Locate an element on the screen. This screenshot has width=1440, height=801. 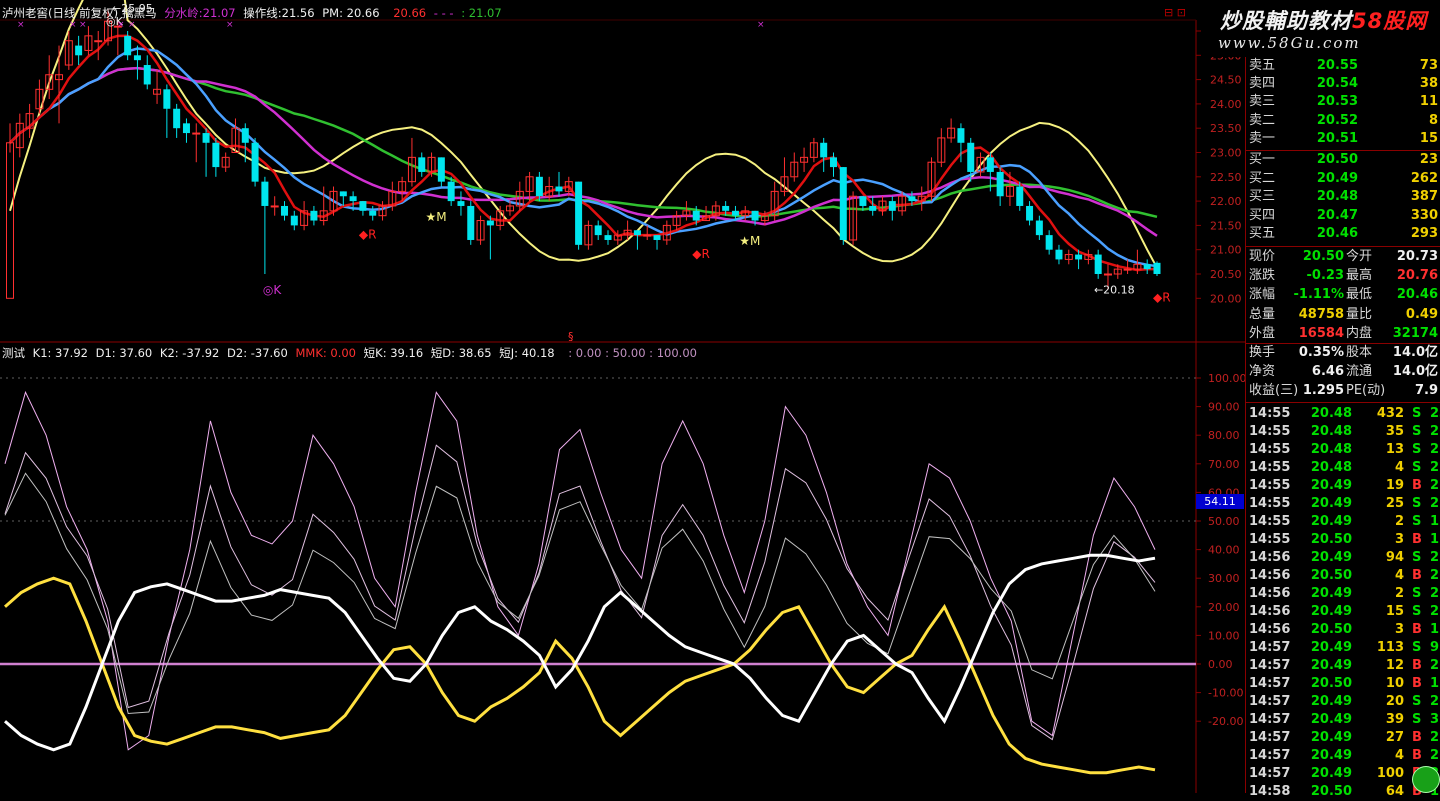
ind-tick-label: -20.00 is located at coordinates (1225, 721).